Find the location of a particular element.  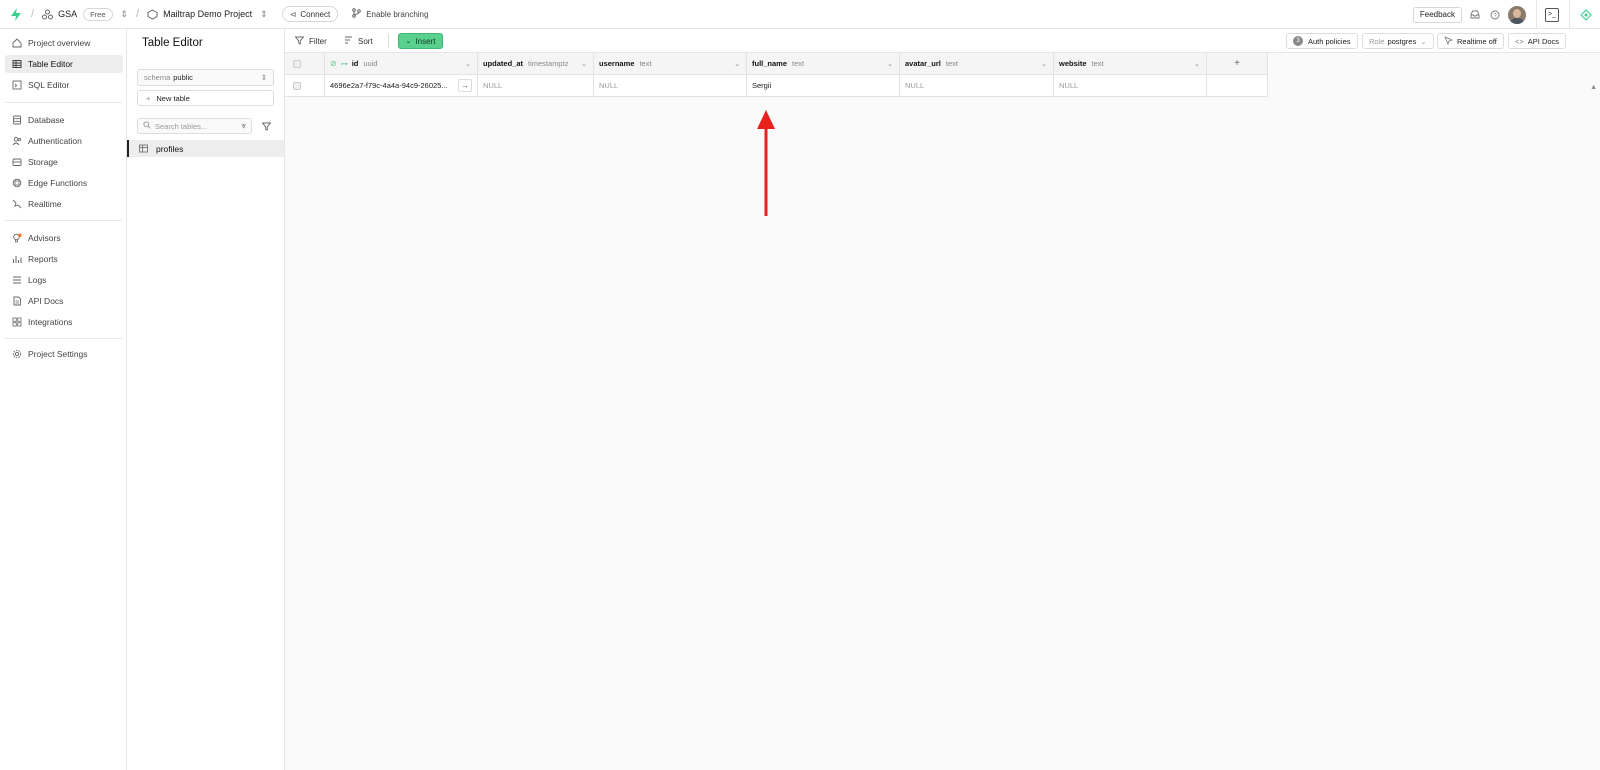

select-all-checkbox is located at coordinates (297, 63).